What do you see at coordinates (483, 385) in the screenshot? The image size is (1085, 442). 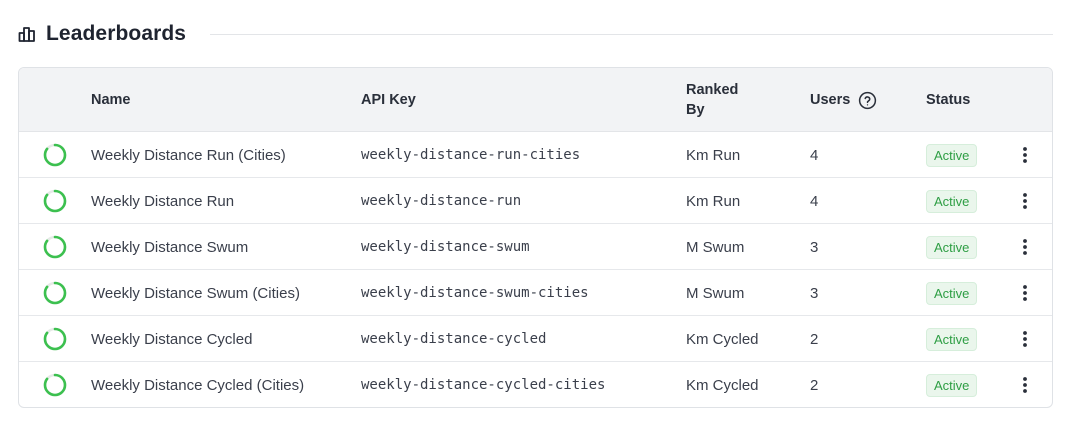 I see `api-key: weekly-distance-cycled-cities` at bounding box center [483, 385].